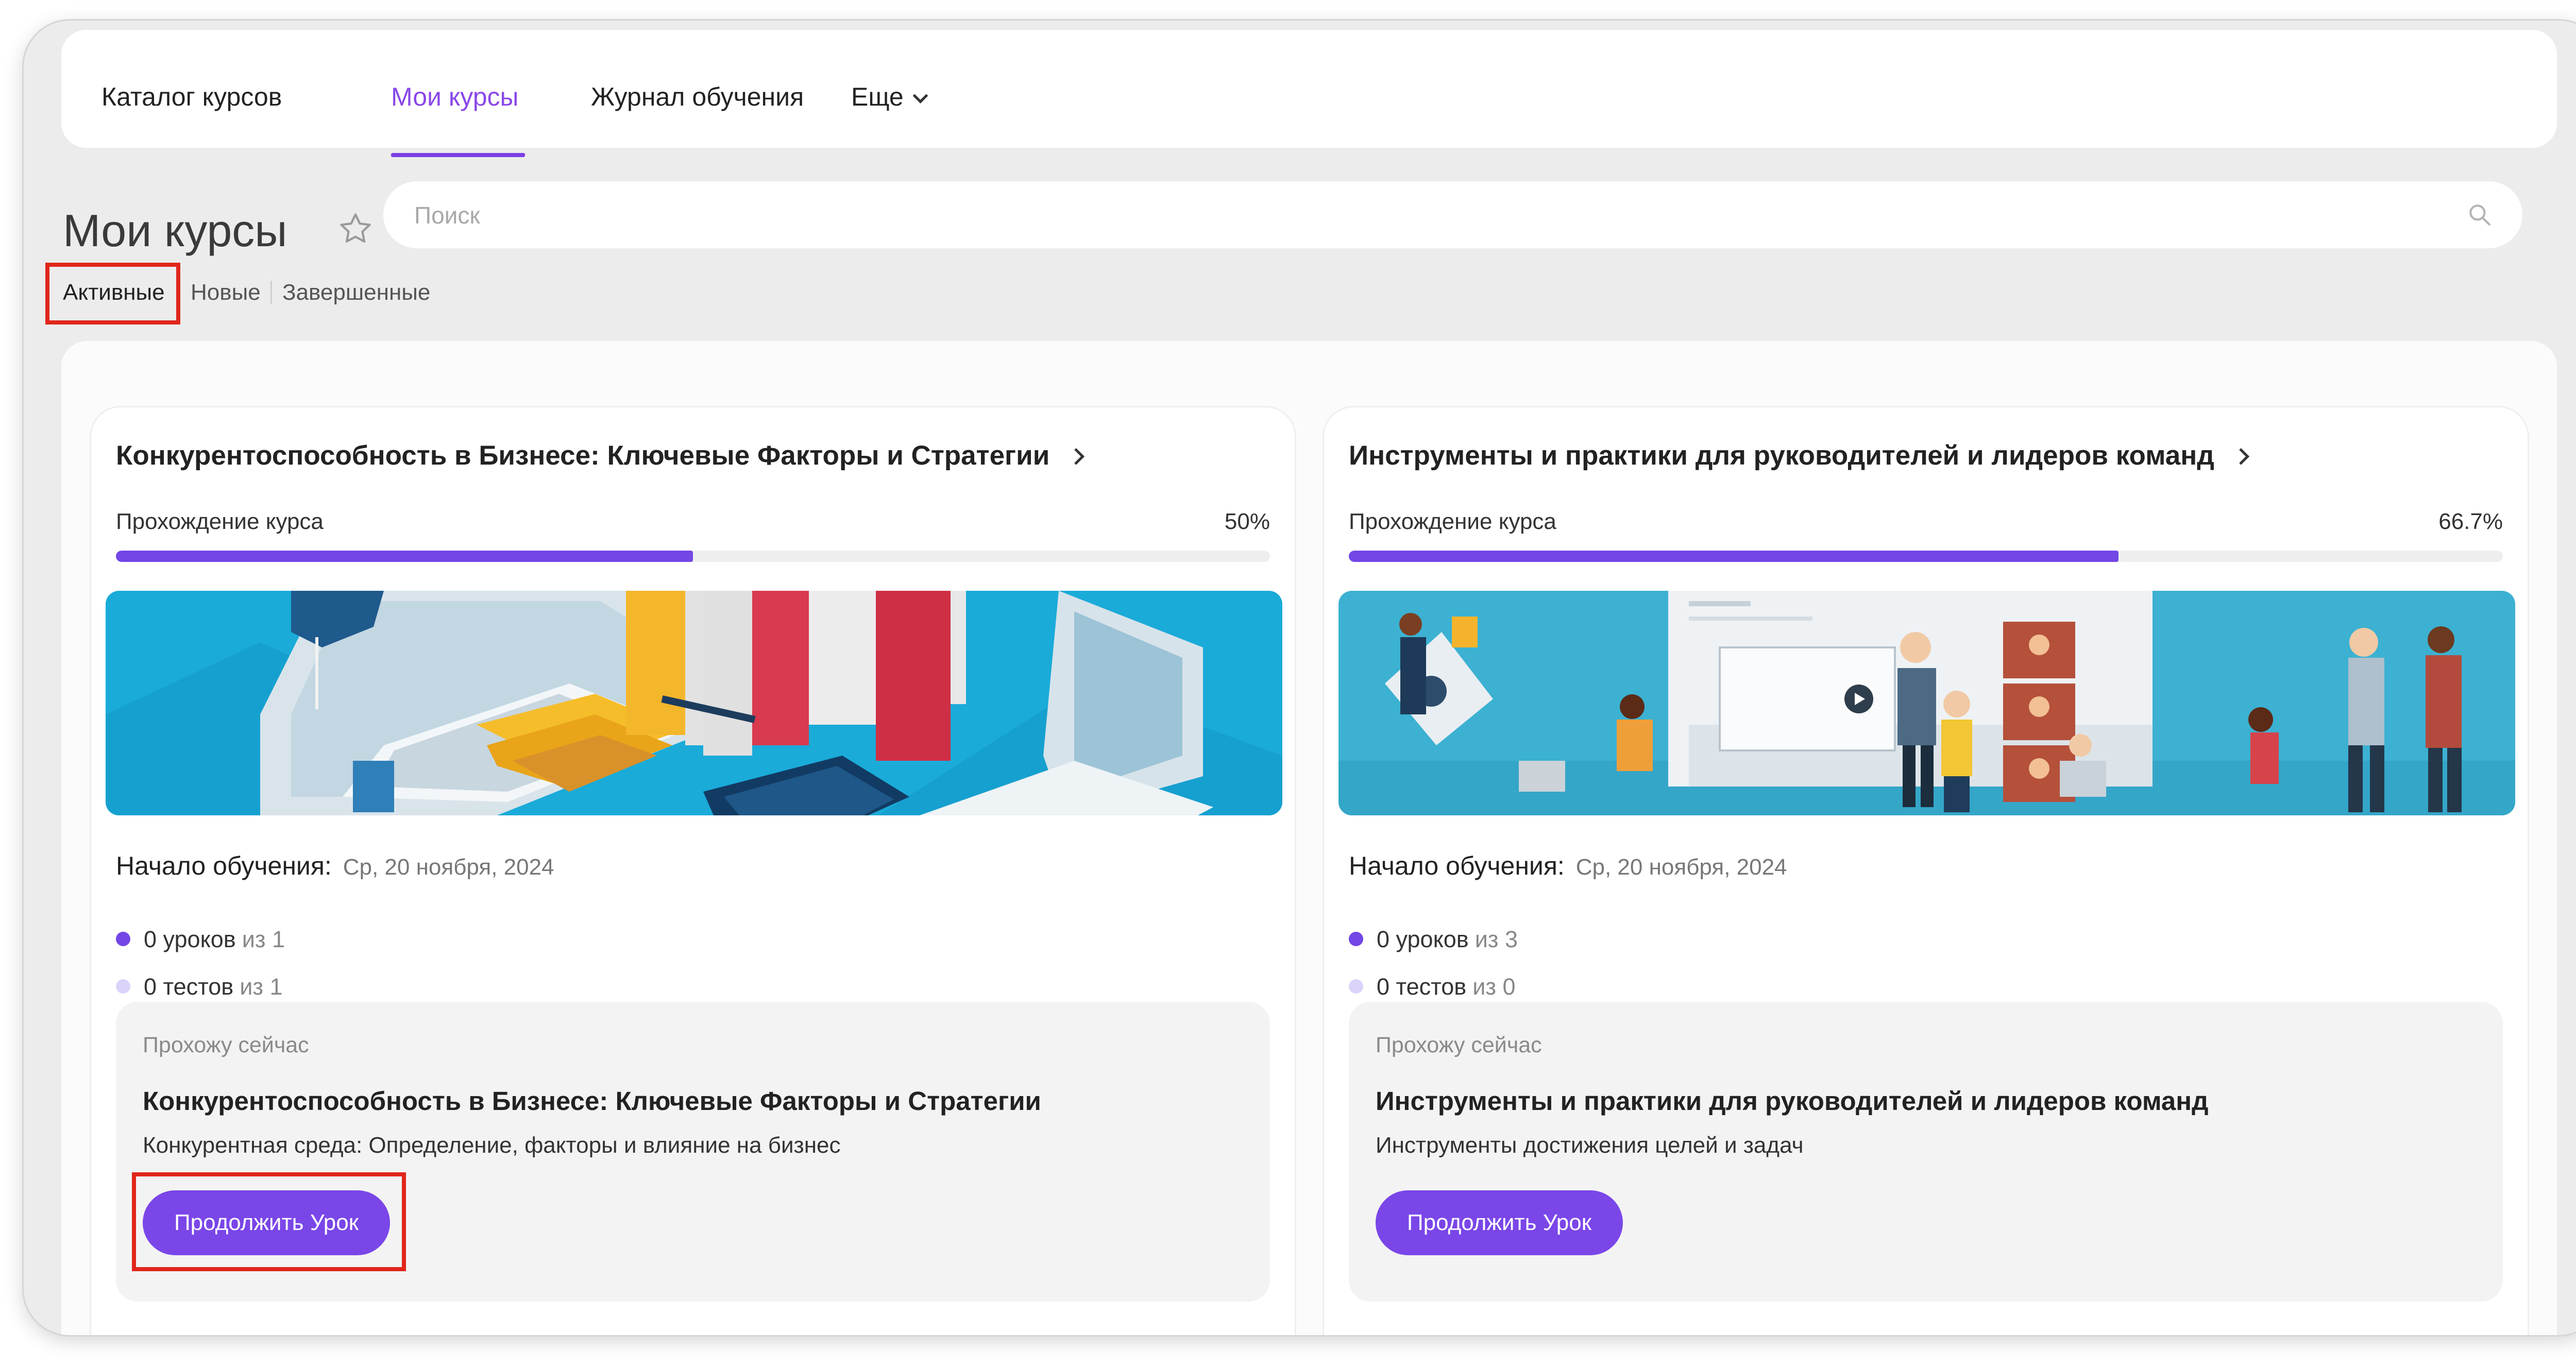  I want to click on tests-total: из 1, so click(261, 987).